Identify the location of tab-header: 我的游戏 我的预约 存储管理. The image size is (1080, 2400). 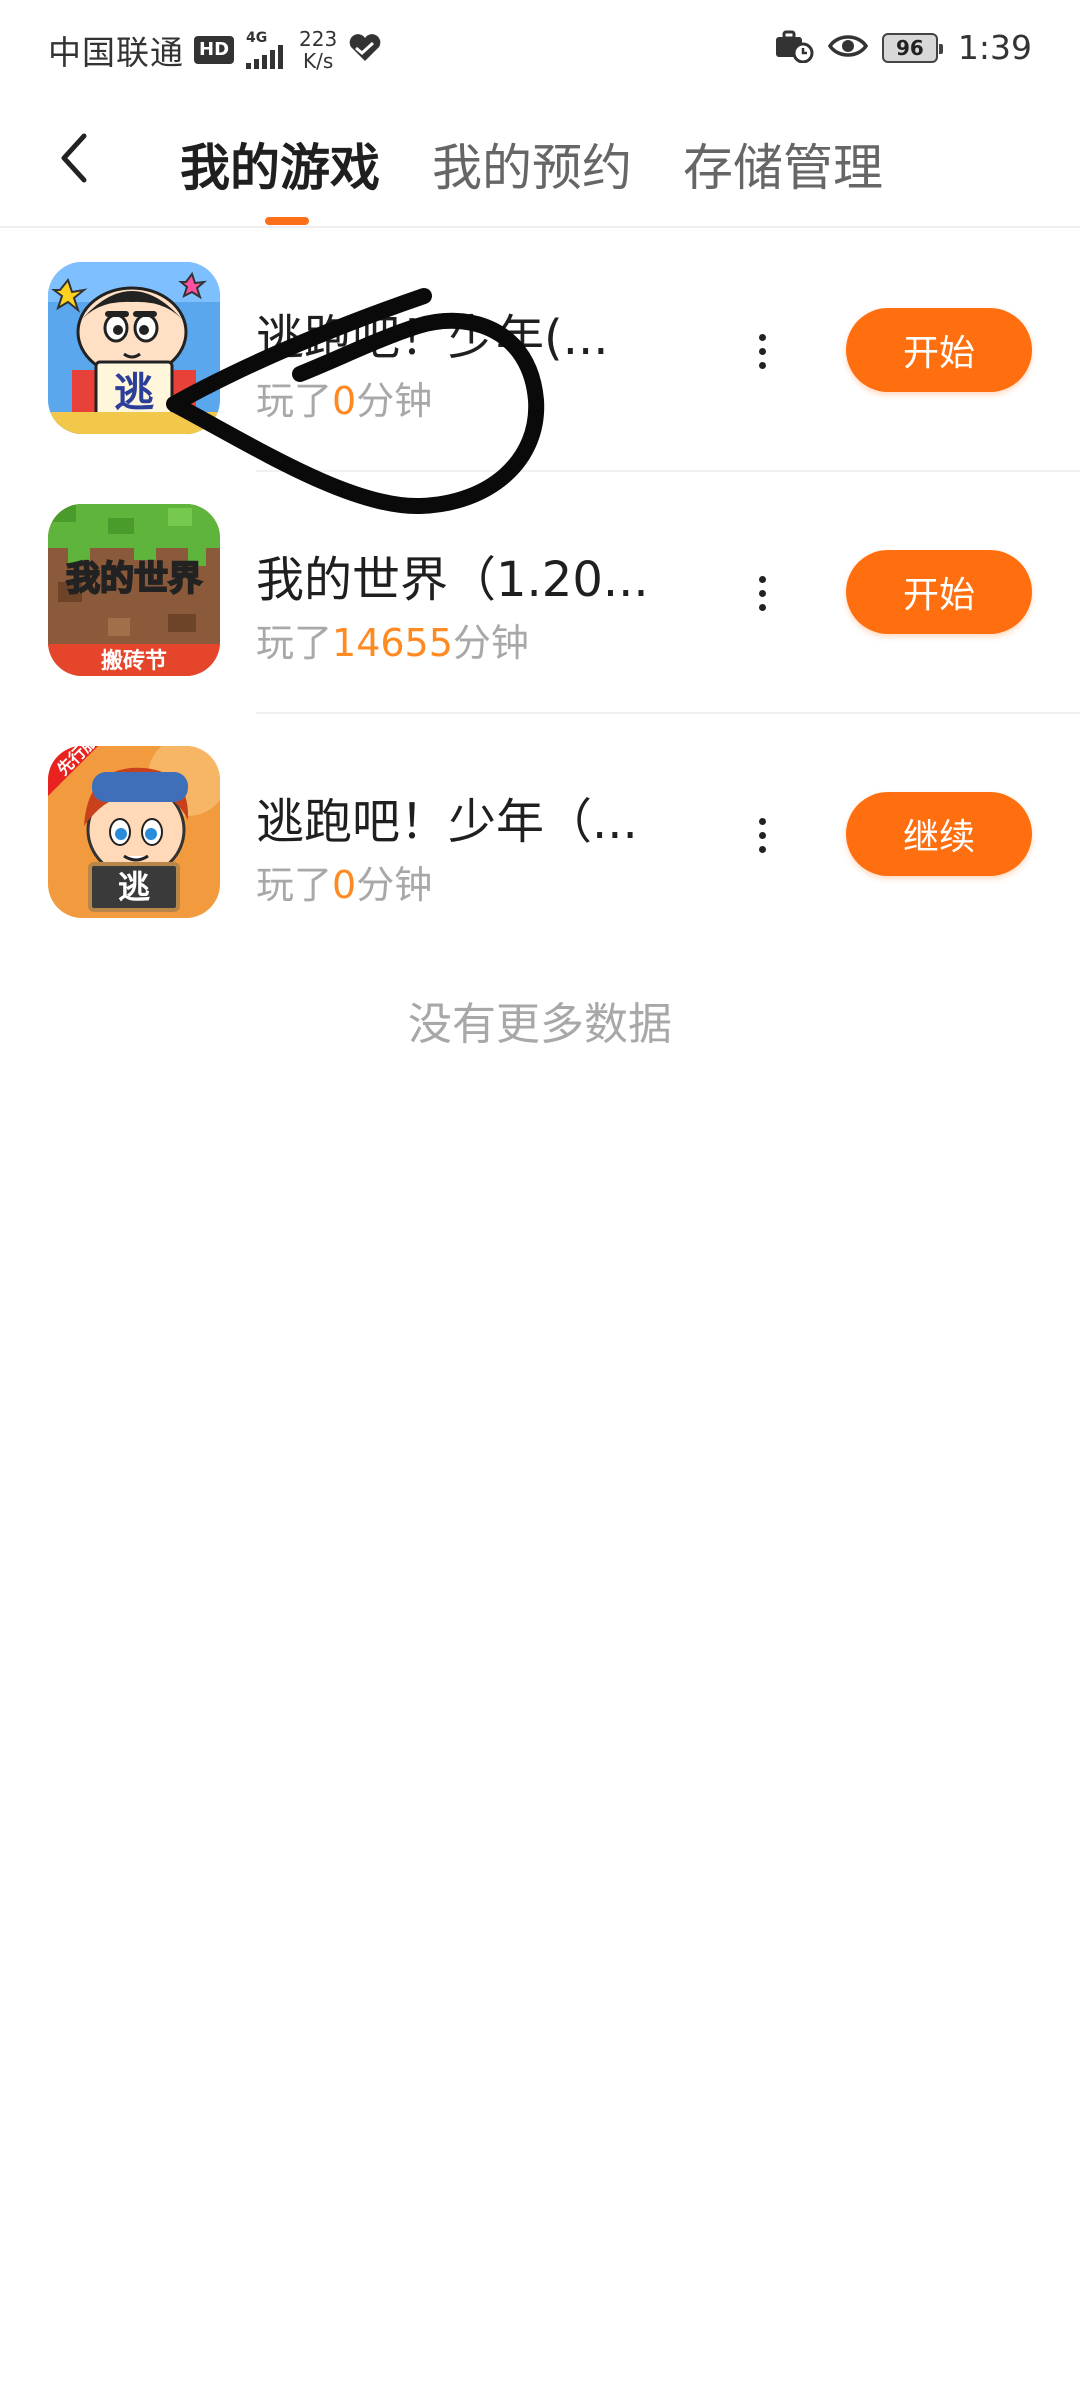
(540, 164).